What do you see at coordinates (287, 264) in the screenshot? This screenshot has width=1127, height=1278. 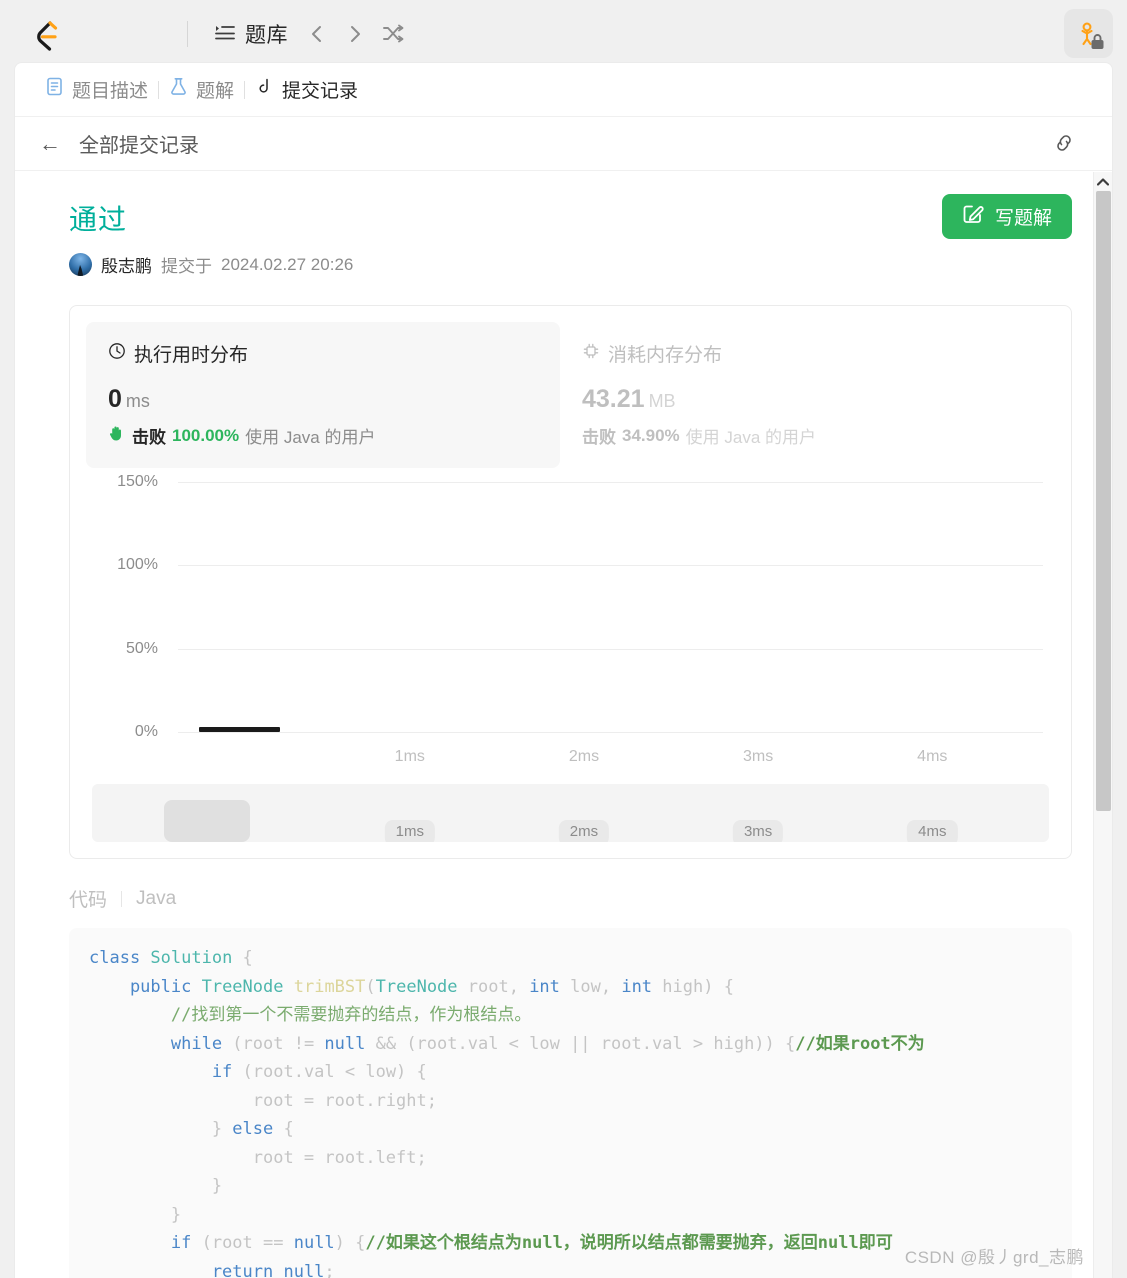 I see `submitted-timestamp: 2024.02.27 20:26` at bounding box center [287, 264].